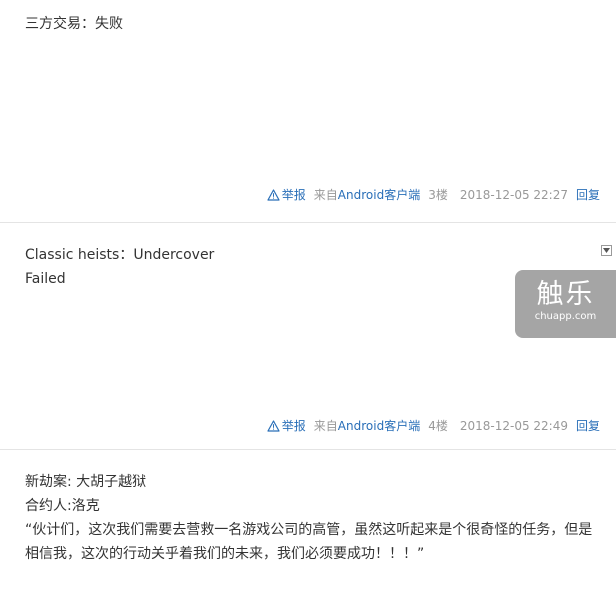  Describe the element at coordinates (565, 294) in the screenshot. I see `watermark-main-text: 触乐` at that location.